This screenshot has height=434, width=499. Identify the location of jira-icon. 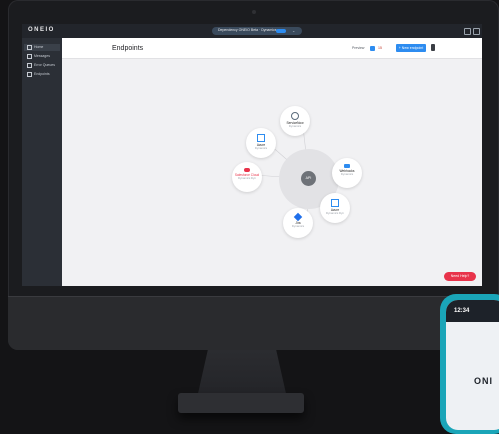
(298, 217).